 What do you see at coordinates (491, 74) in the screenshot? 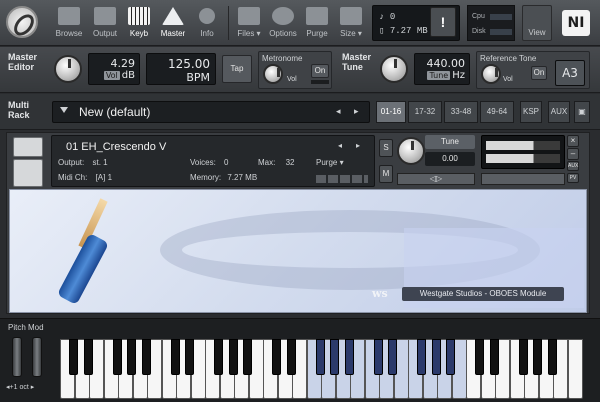
I see `reference-volume-knob` at bounding box center [491, 74].